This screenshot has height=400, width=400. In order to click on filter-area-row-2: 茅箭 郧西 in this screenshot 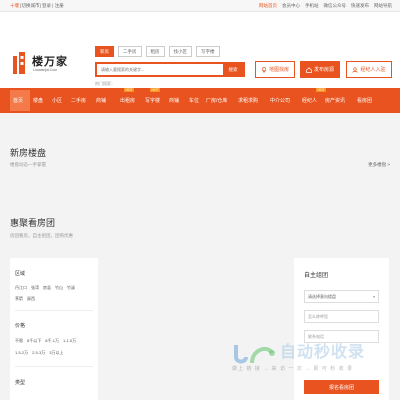, I will do `click(25, 299)`.